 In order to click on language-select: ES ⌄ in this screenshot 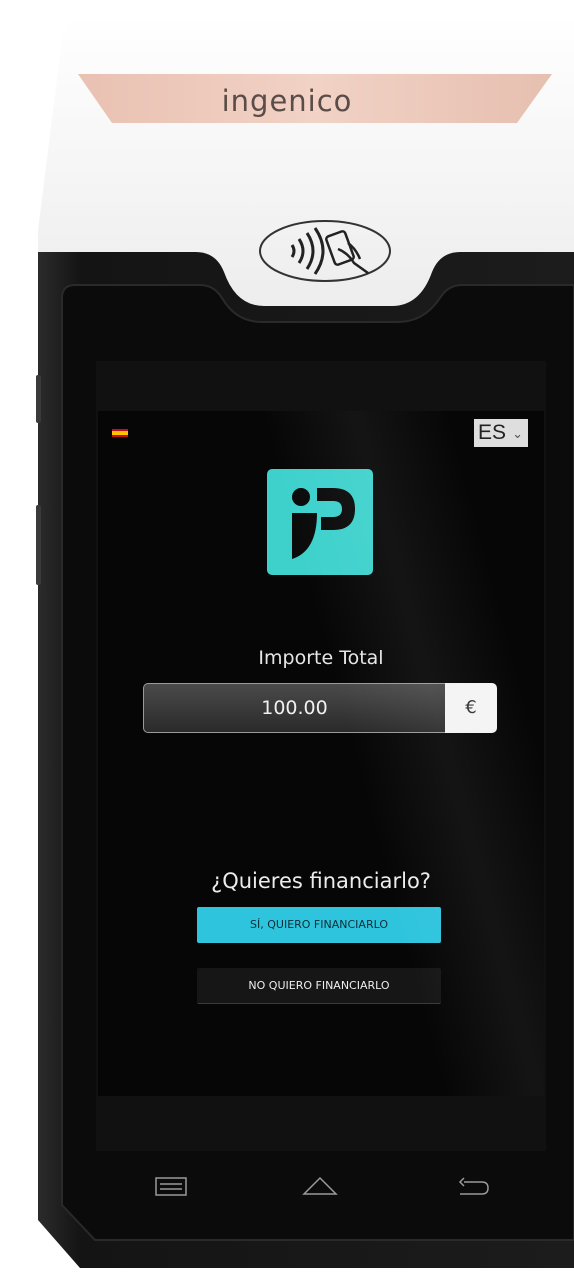, I will do `click(501, 433)`.